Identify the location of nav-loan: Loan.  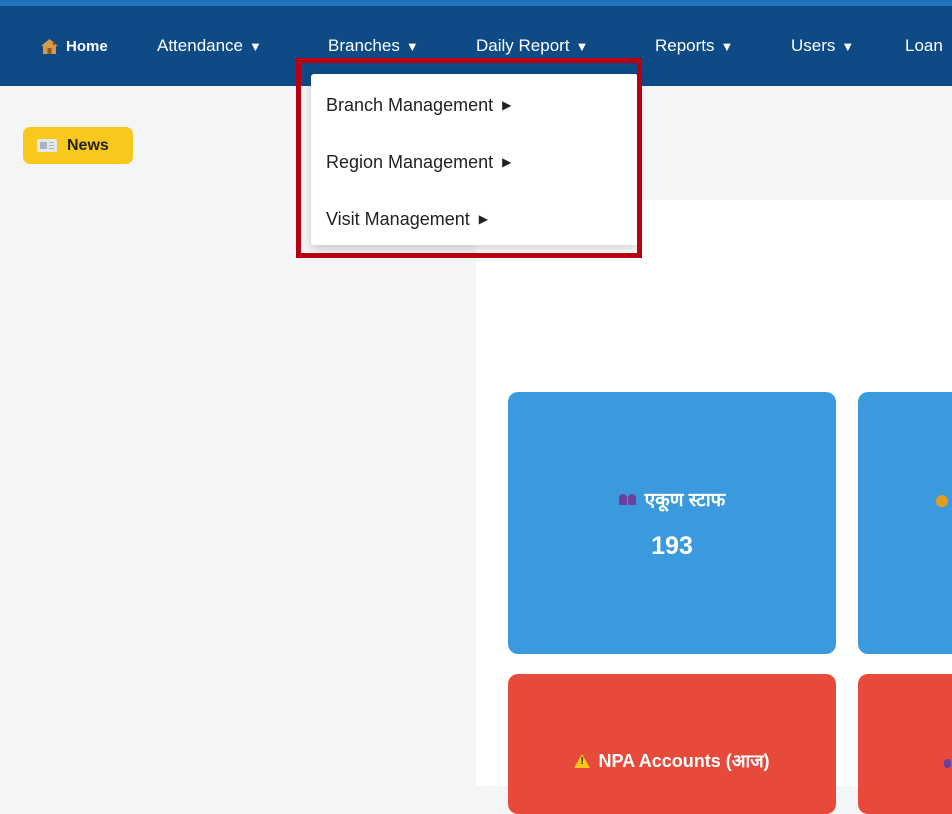
(924, 46).